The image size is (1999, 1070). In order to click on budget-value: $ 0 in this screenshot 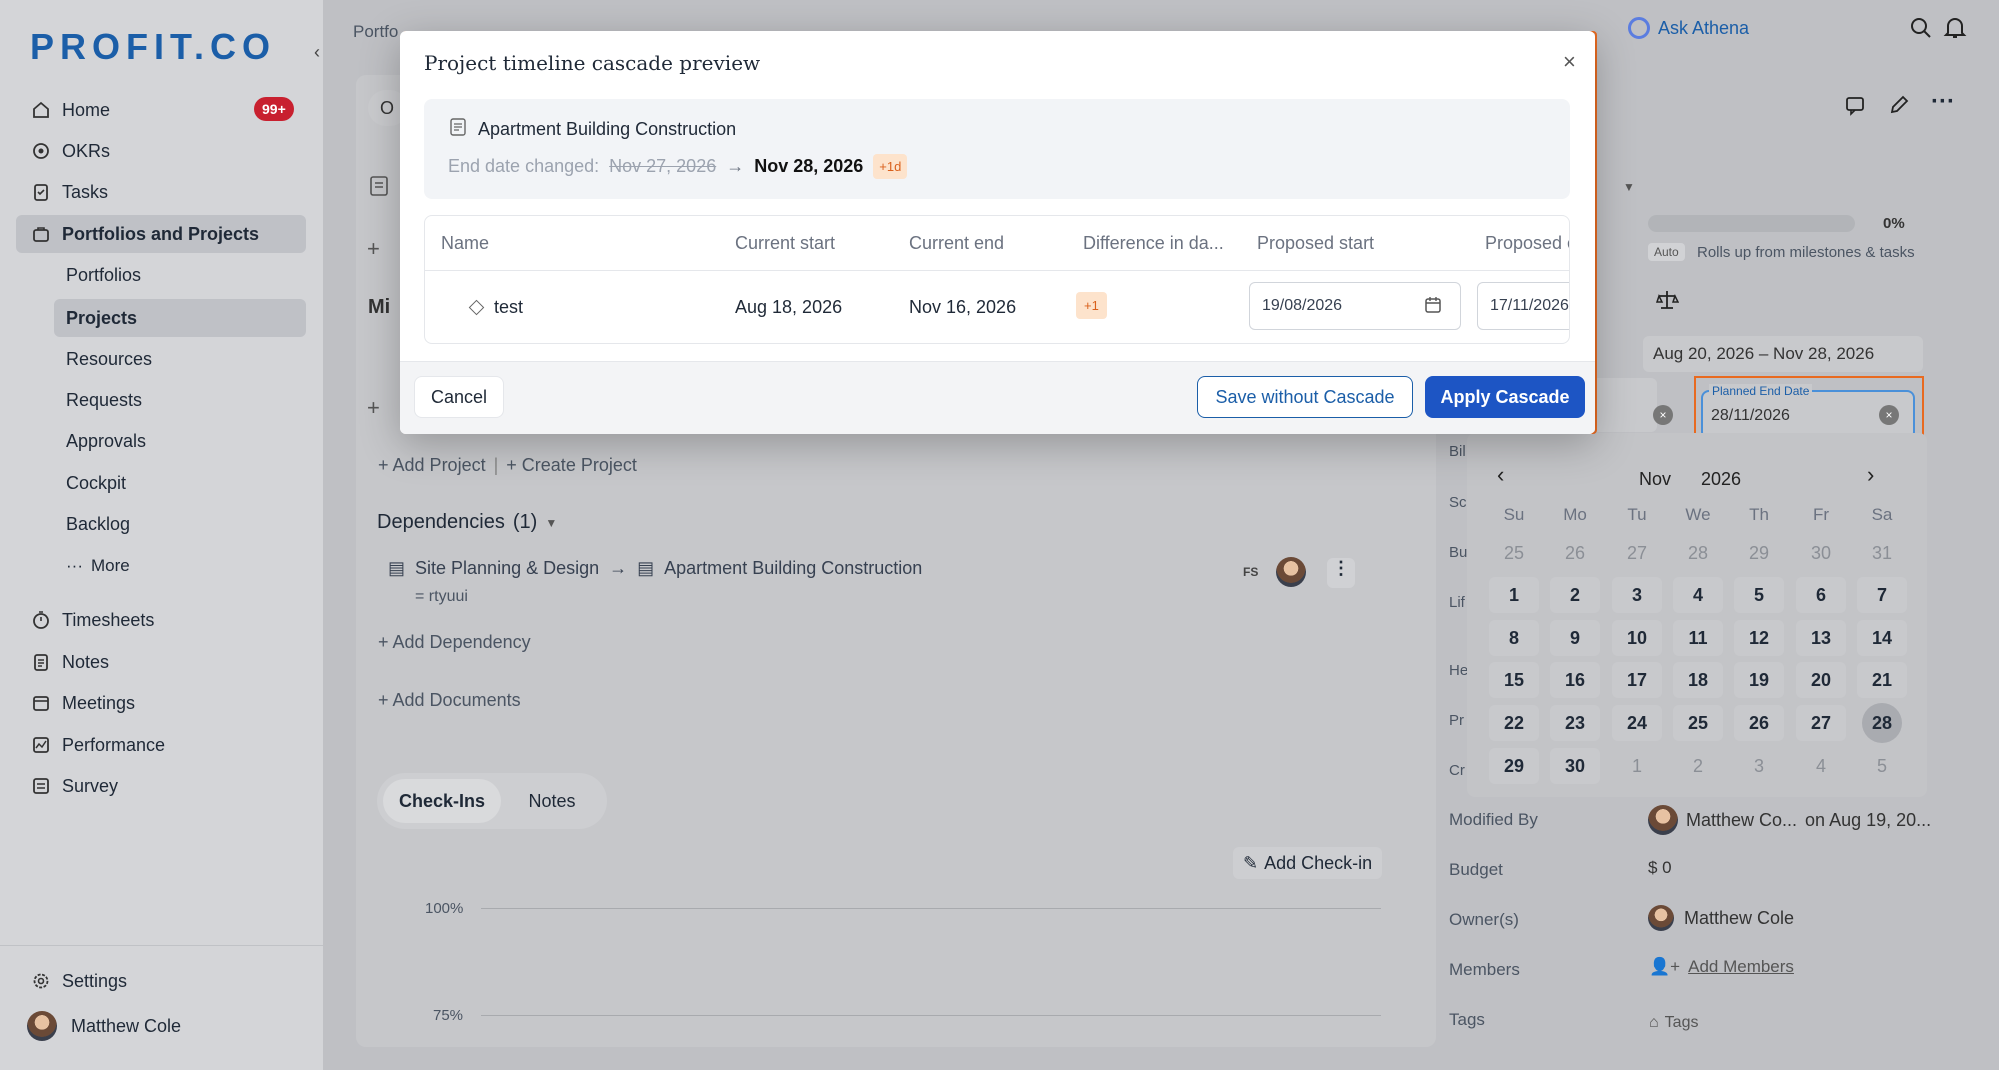, I will do `click(1660, 868)`.